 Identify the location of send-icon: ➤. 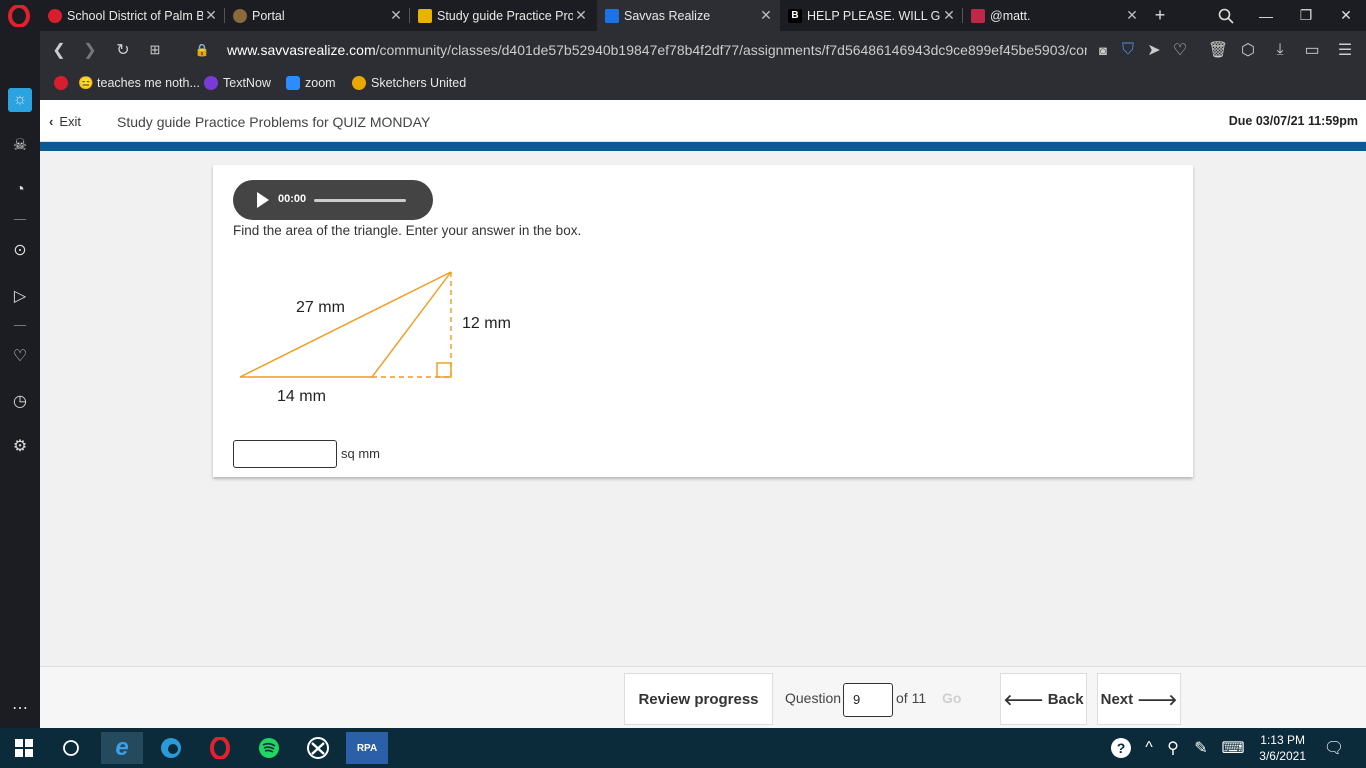
(1154, 50).